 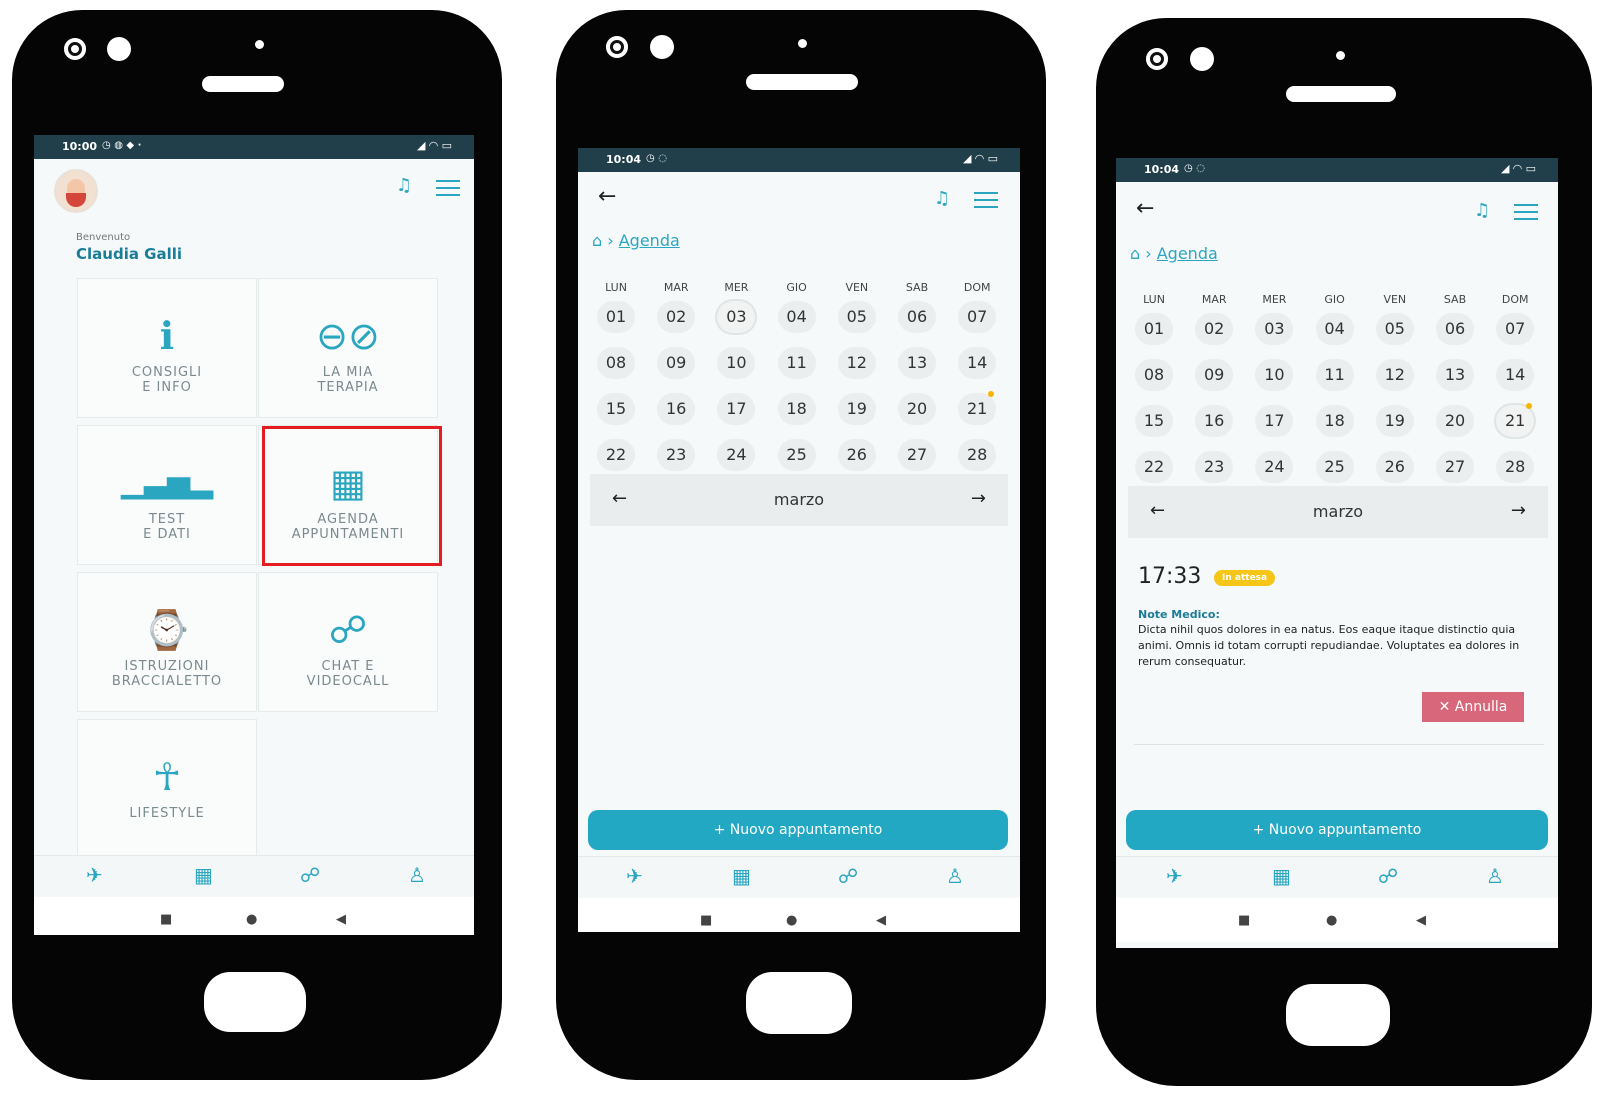 I want to click on tile-consigli: ℹ CONSIGLI E INFO, so click(x=167, y=348).